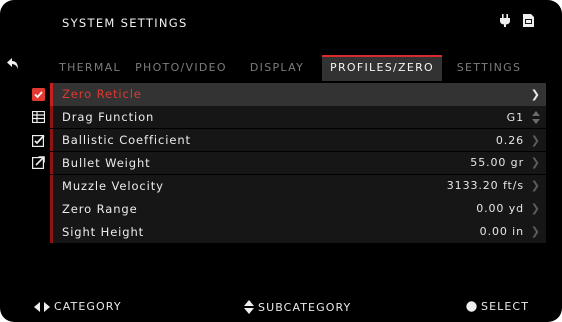 This screenshot has height=322, width=562. What do you see at coordinates (13, 63) in the screenshot?
I see `back-arrow-icon` at bounding box center [13, 63].